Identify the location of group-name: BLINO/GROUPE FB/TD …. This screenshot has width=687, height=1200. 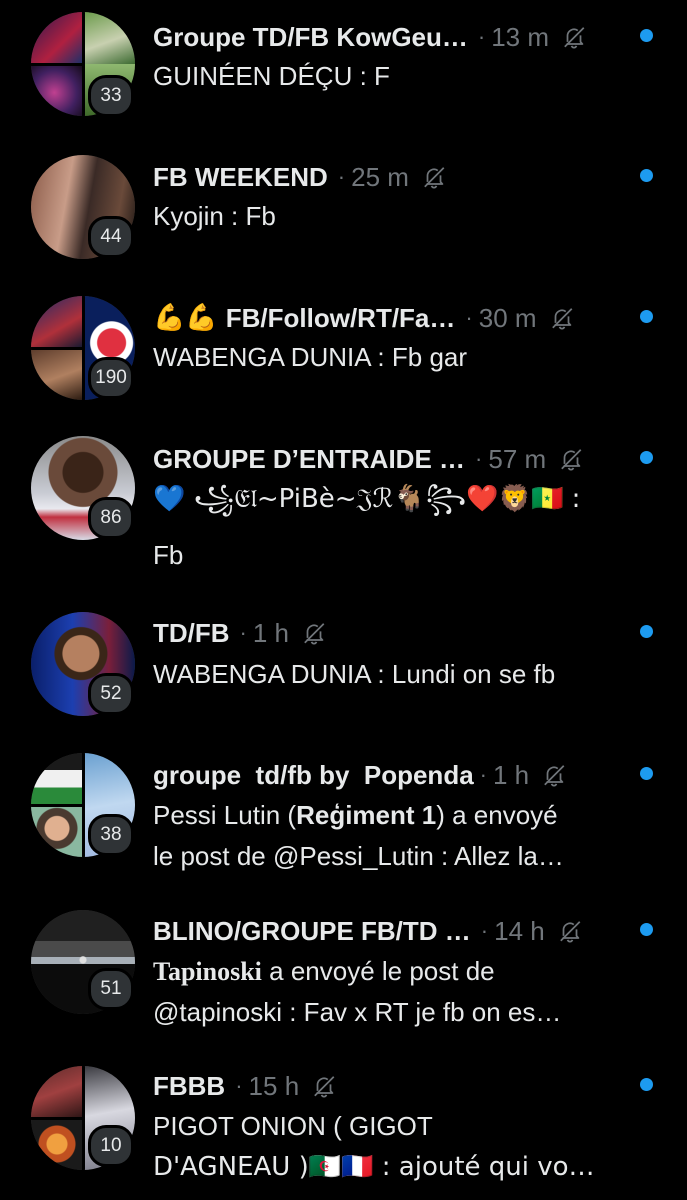
(312, 930).